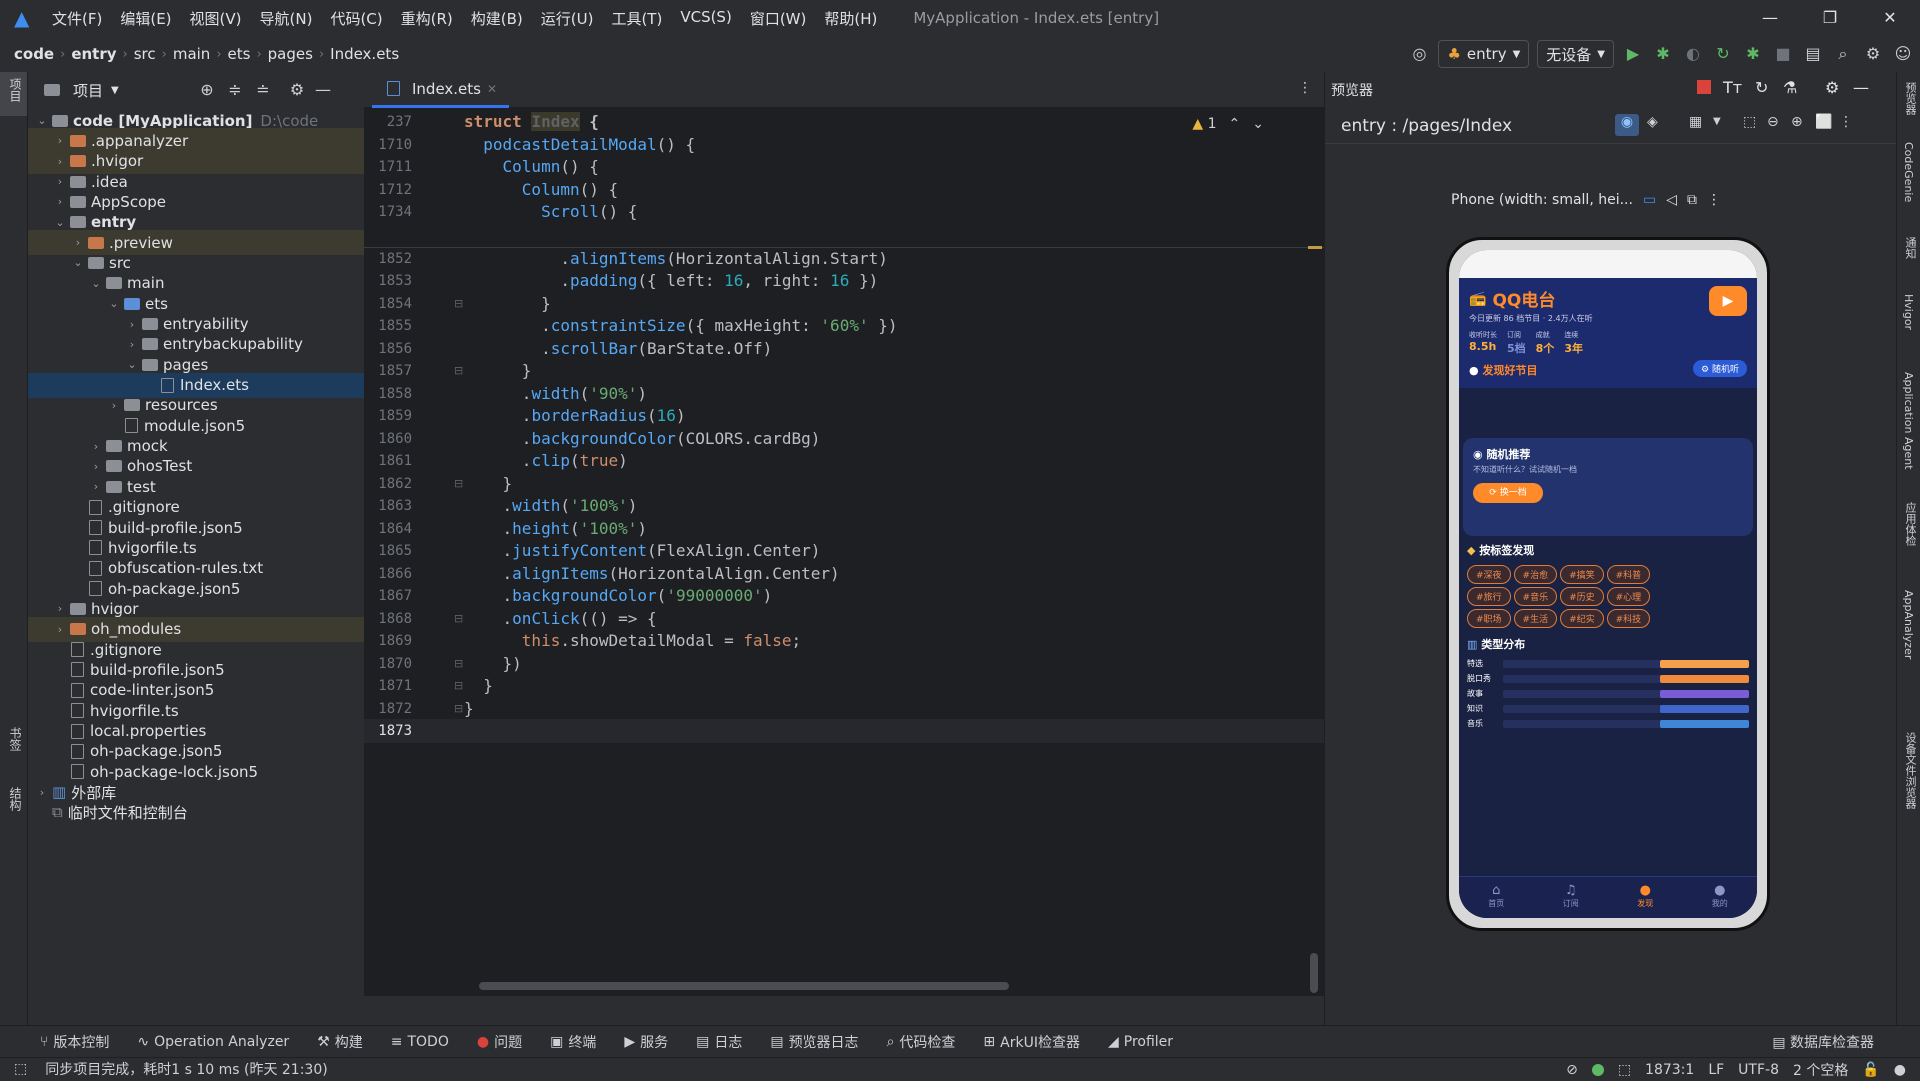 This screenshot has height=1081, width=1920. Describe the element at coordinates (642, 438) in the screenshot. I see `code-line: .backgroundColor(COLORS.cardBg)` at that location.